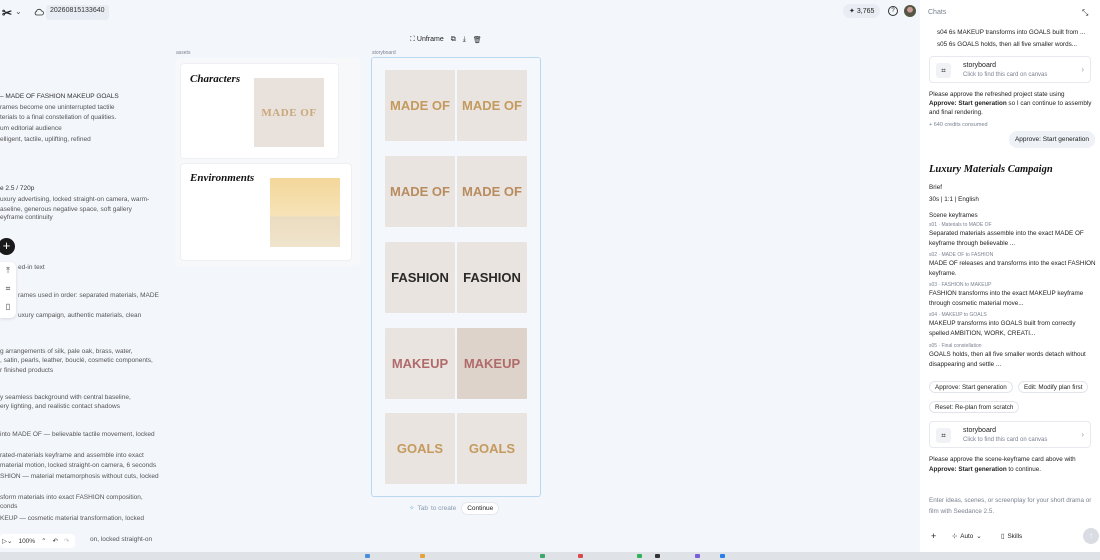  What do you see at coordinates (66, 541) in the screenshot?
I see `redo-icon: ↷` at bounding box center [66, 541].